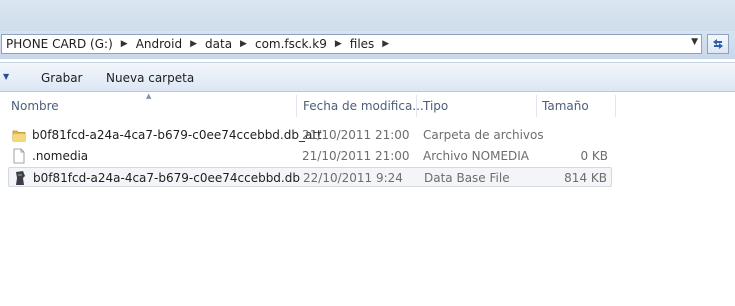 The width and height of the screenshot is (735, 306). I want to click on database-file-icon, so click(20, 178).